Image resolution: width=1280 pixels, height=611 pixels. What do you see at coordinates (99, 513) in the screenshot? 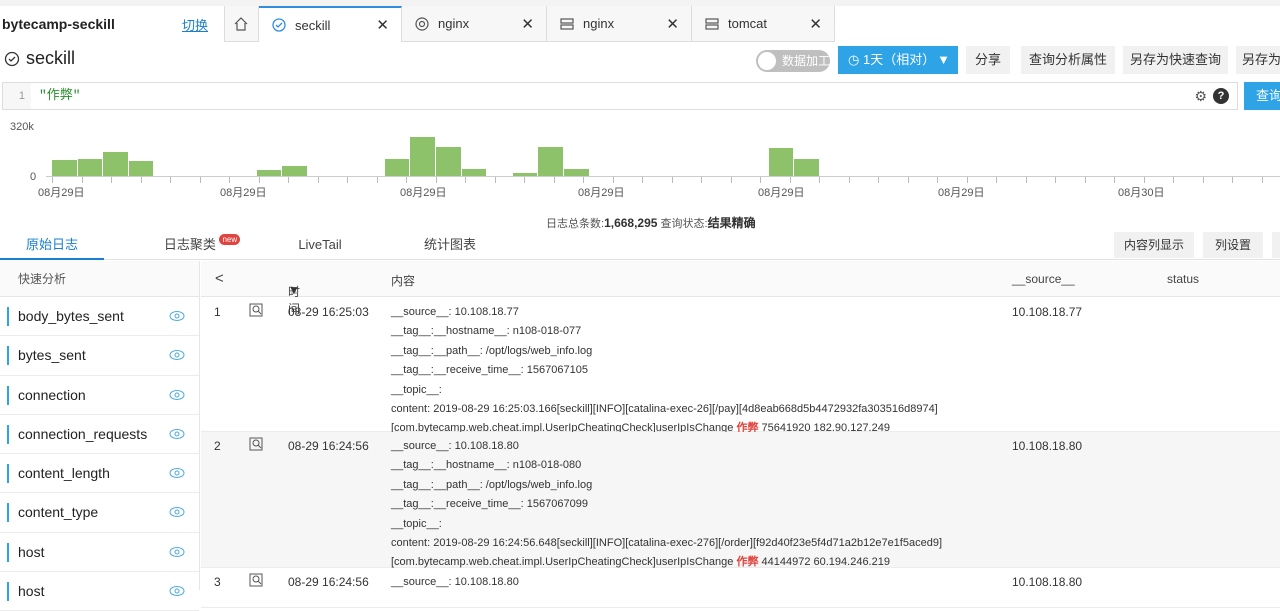
I see `field-item: content_type` at bounding box center [99, 513].